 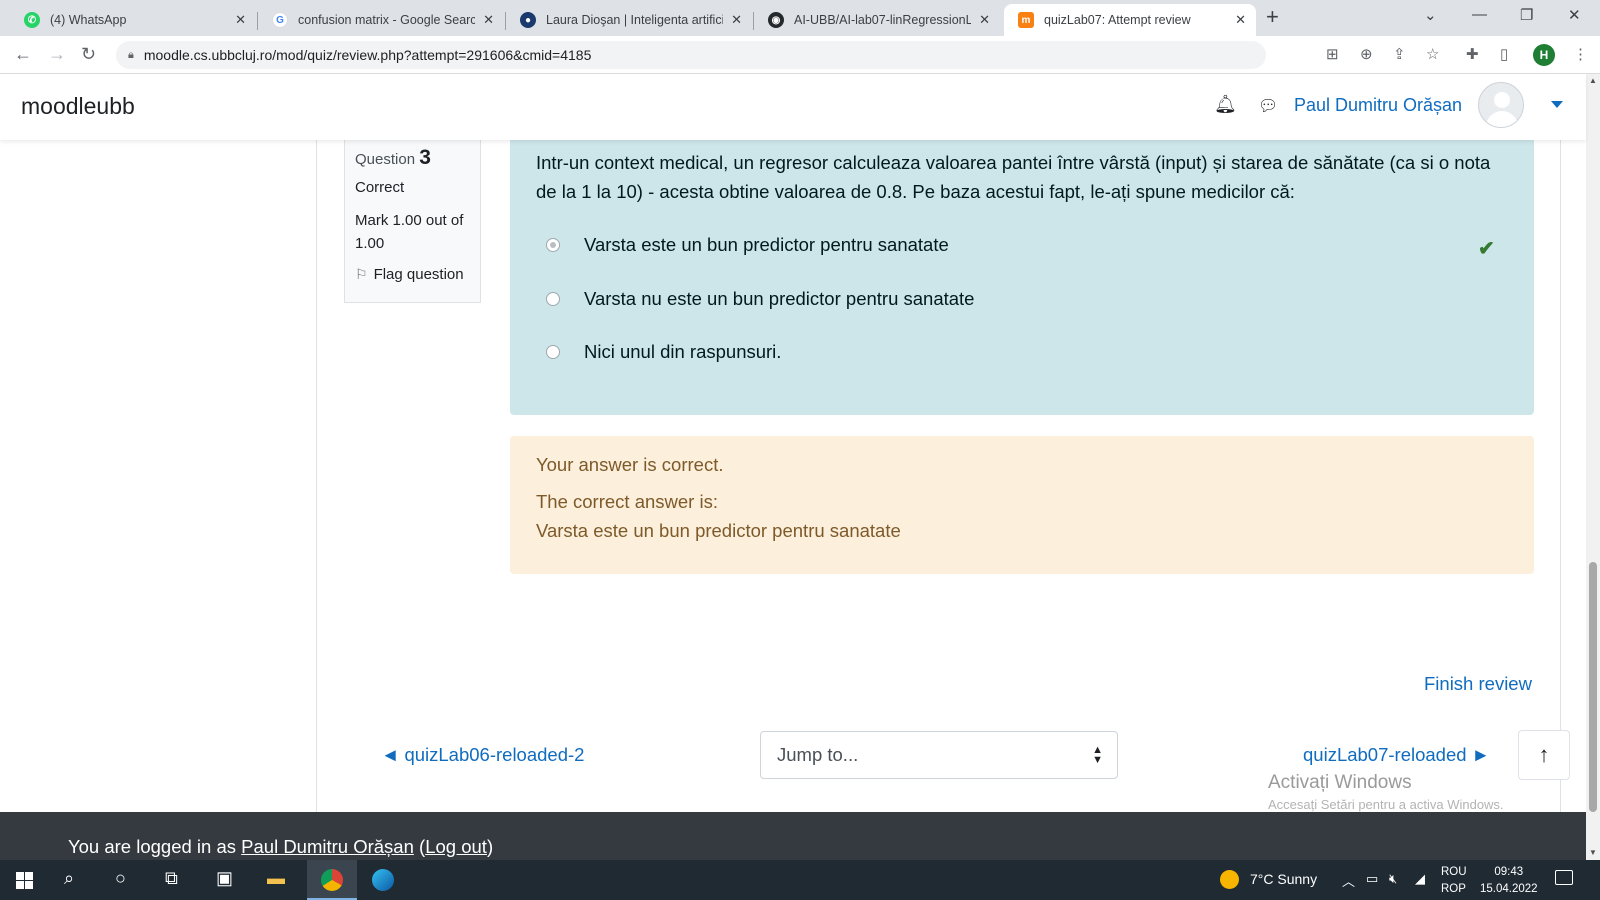 I want to click on flag-question-label: Flag question, so click(x=418, y=274).